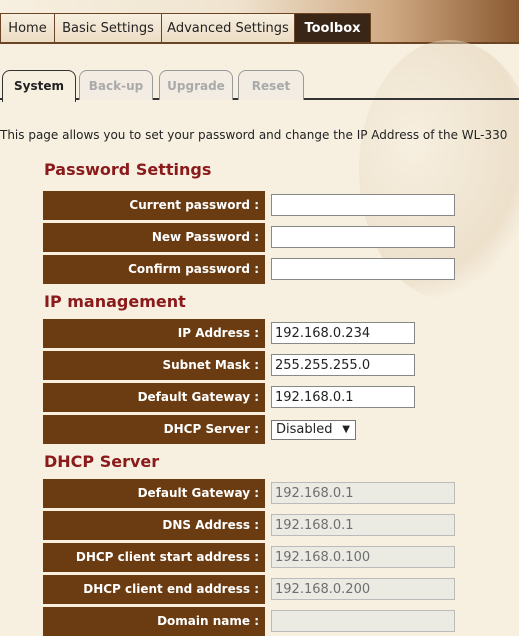 Image resolution: width=519 pixels, height=636 pixels. Describe the element at coordinates (363, 493) in the screenshot. I see `dhcp-gateway-input` at that location.